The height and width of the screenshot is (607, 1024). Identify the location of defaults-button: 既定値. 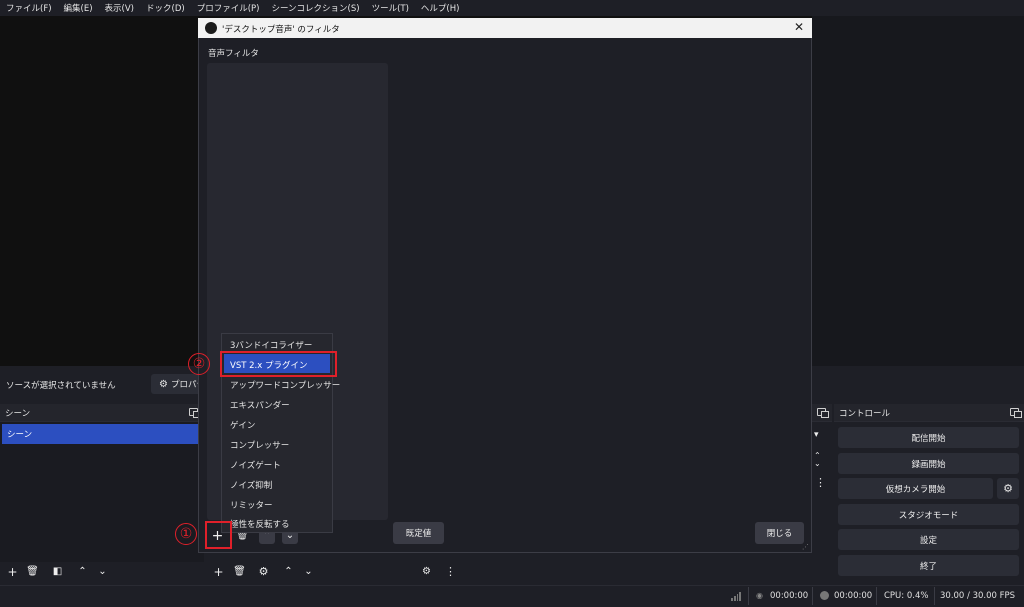
(418, 533).